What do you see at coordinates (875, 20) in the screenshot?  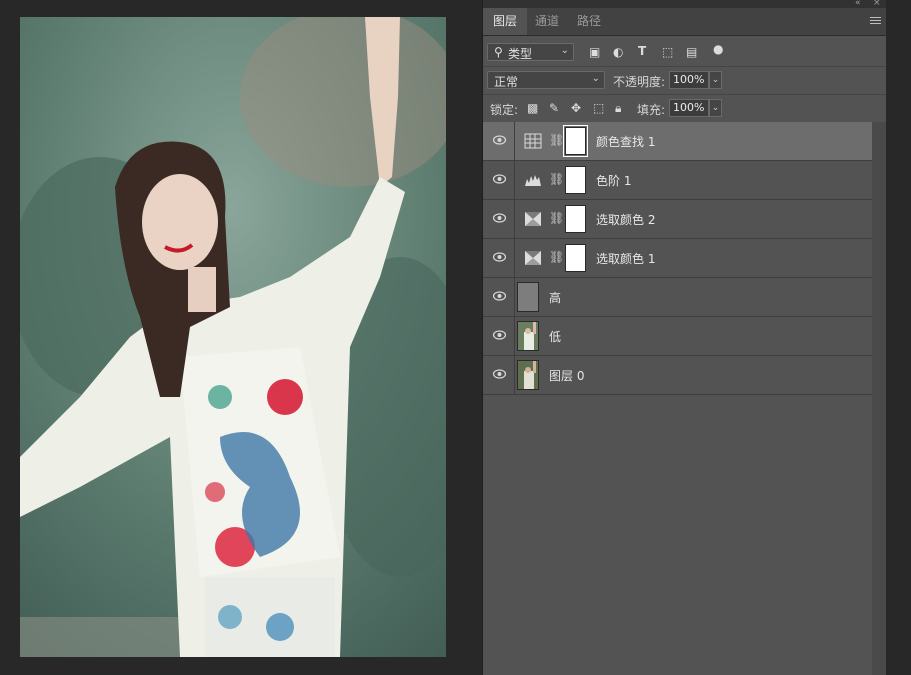 I see `panel-menu-icon` at bounding box center [875, 20].